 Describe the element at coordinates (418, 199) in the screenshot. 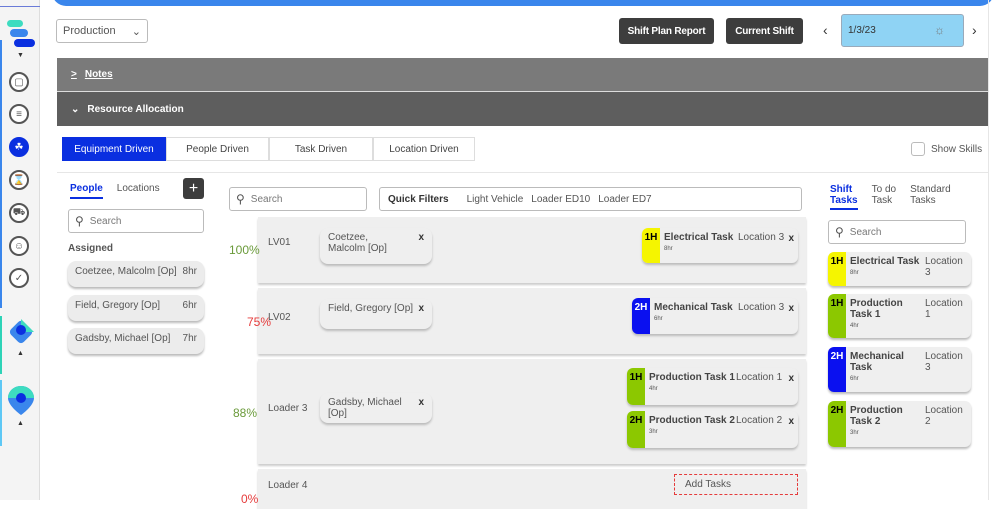

I see `quick-filters-label: Quick Filters` at that location.